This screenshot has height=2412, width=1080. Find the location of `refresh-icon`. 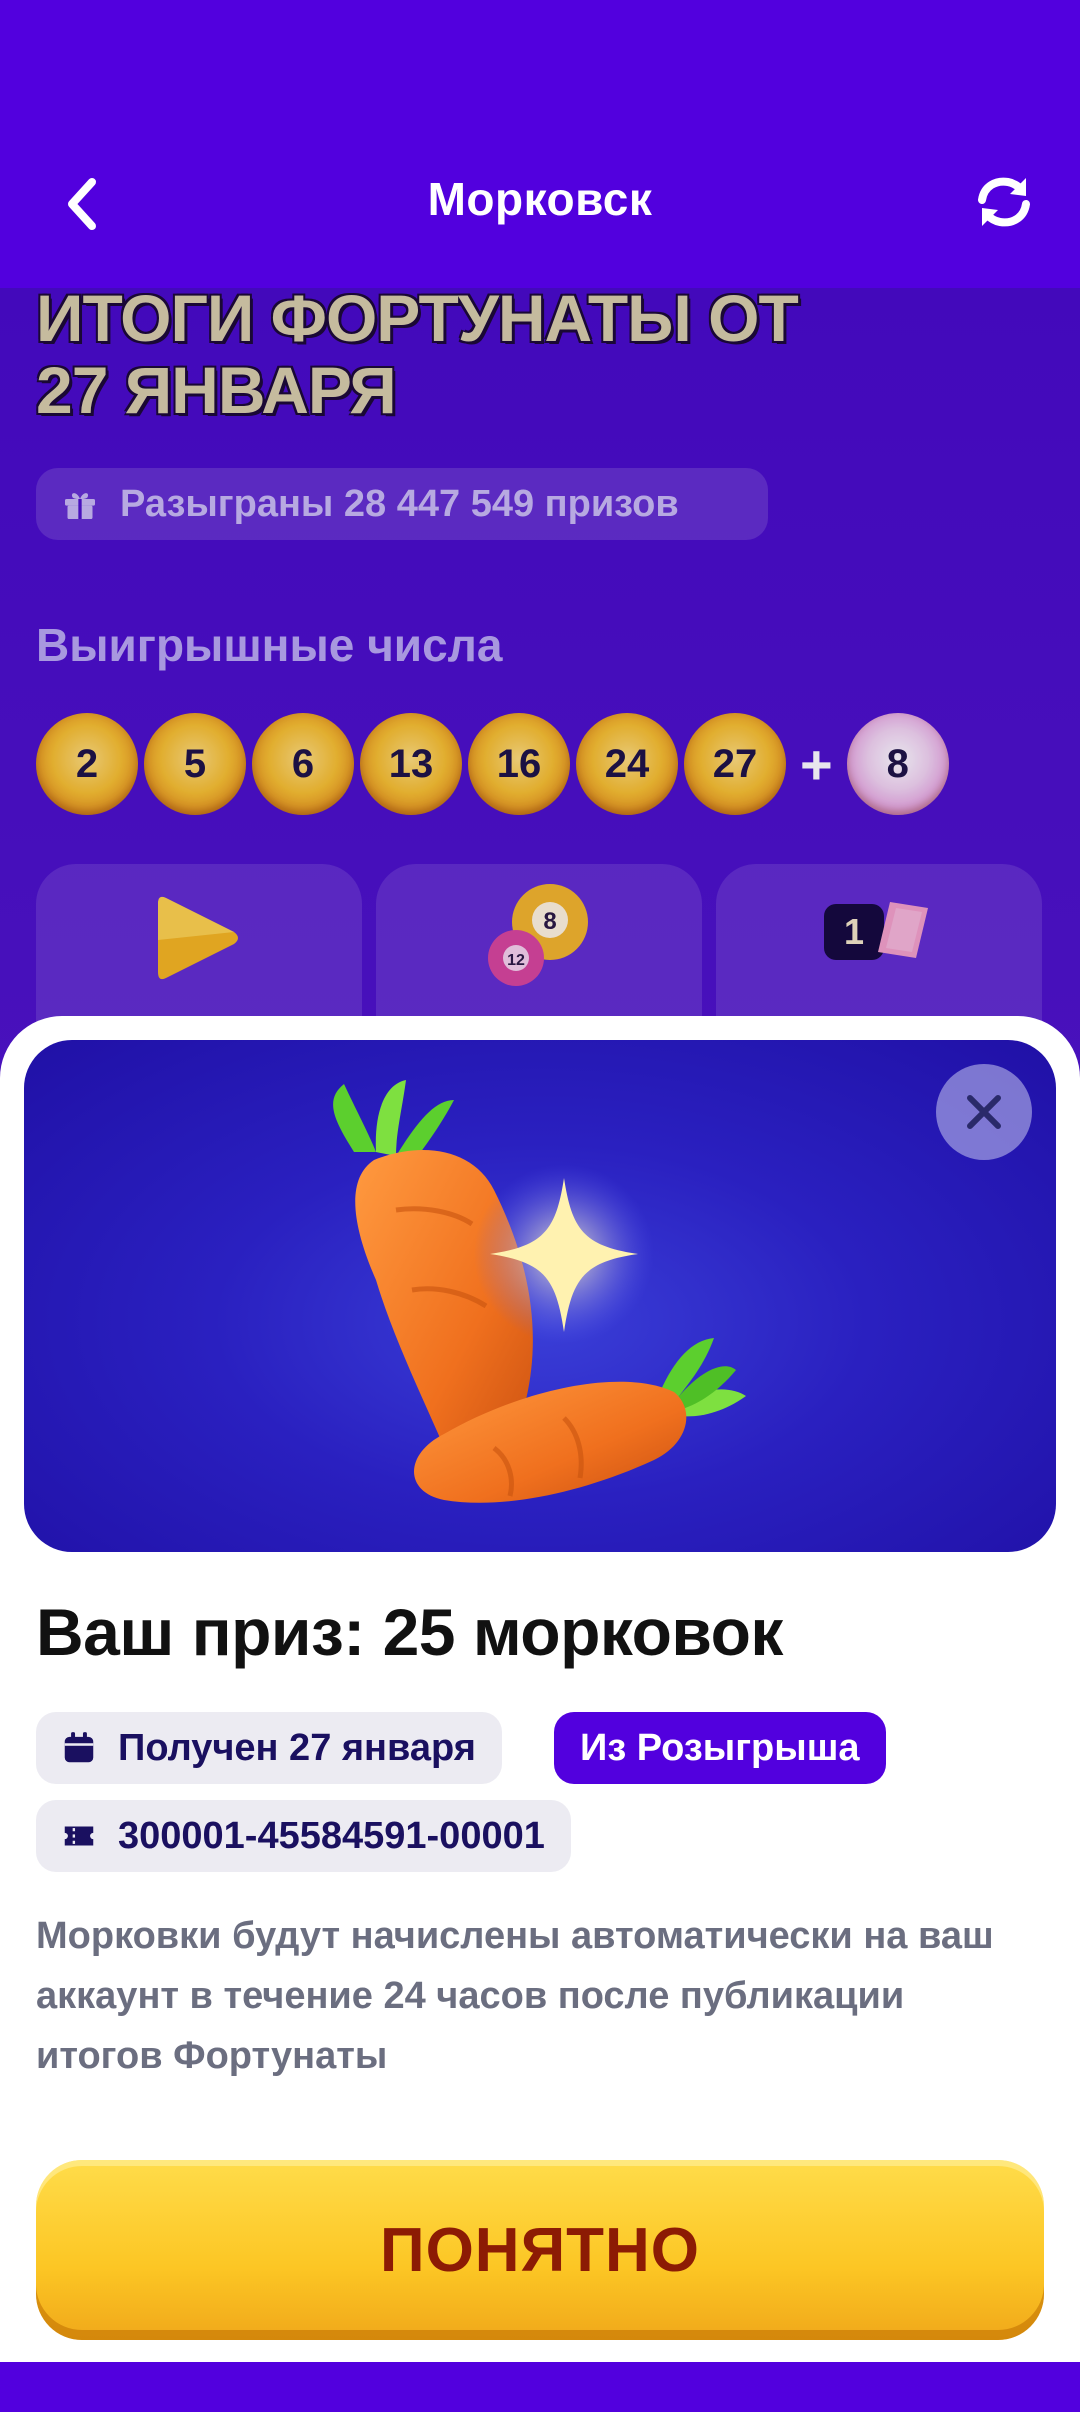

refresh-icon is located at coordinates (1004, 202).